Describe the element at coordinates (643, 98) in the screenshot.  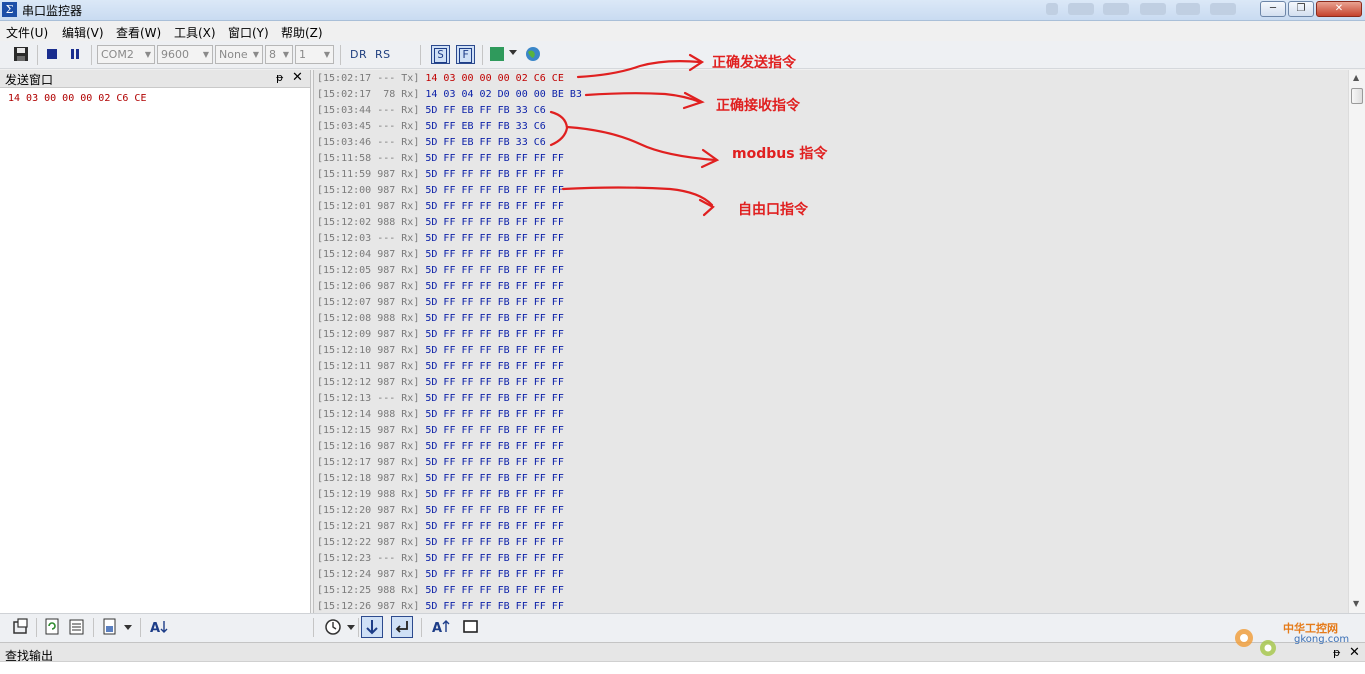
I see `arrow-receive` at that location.